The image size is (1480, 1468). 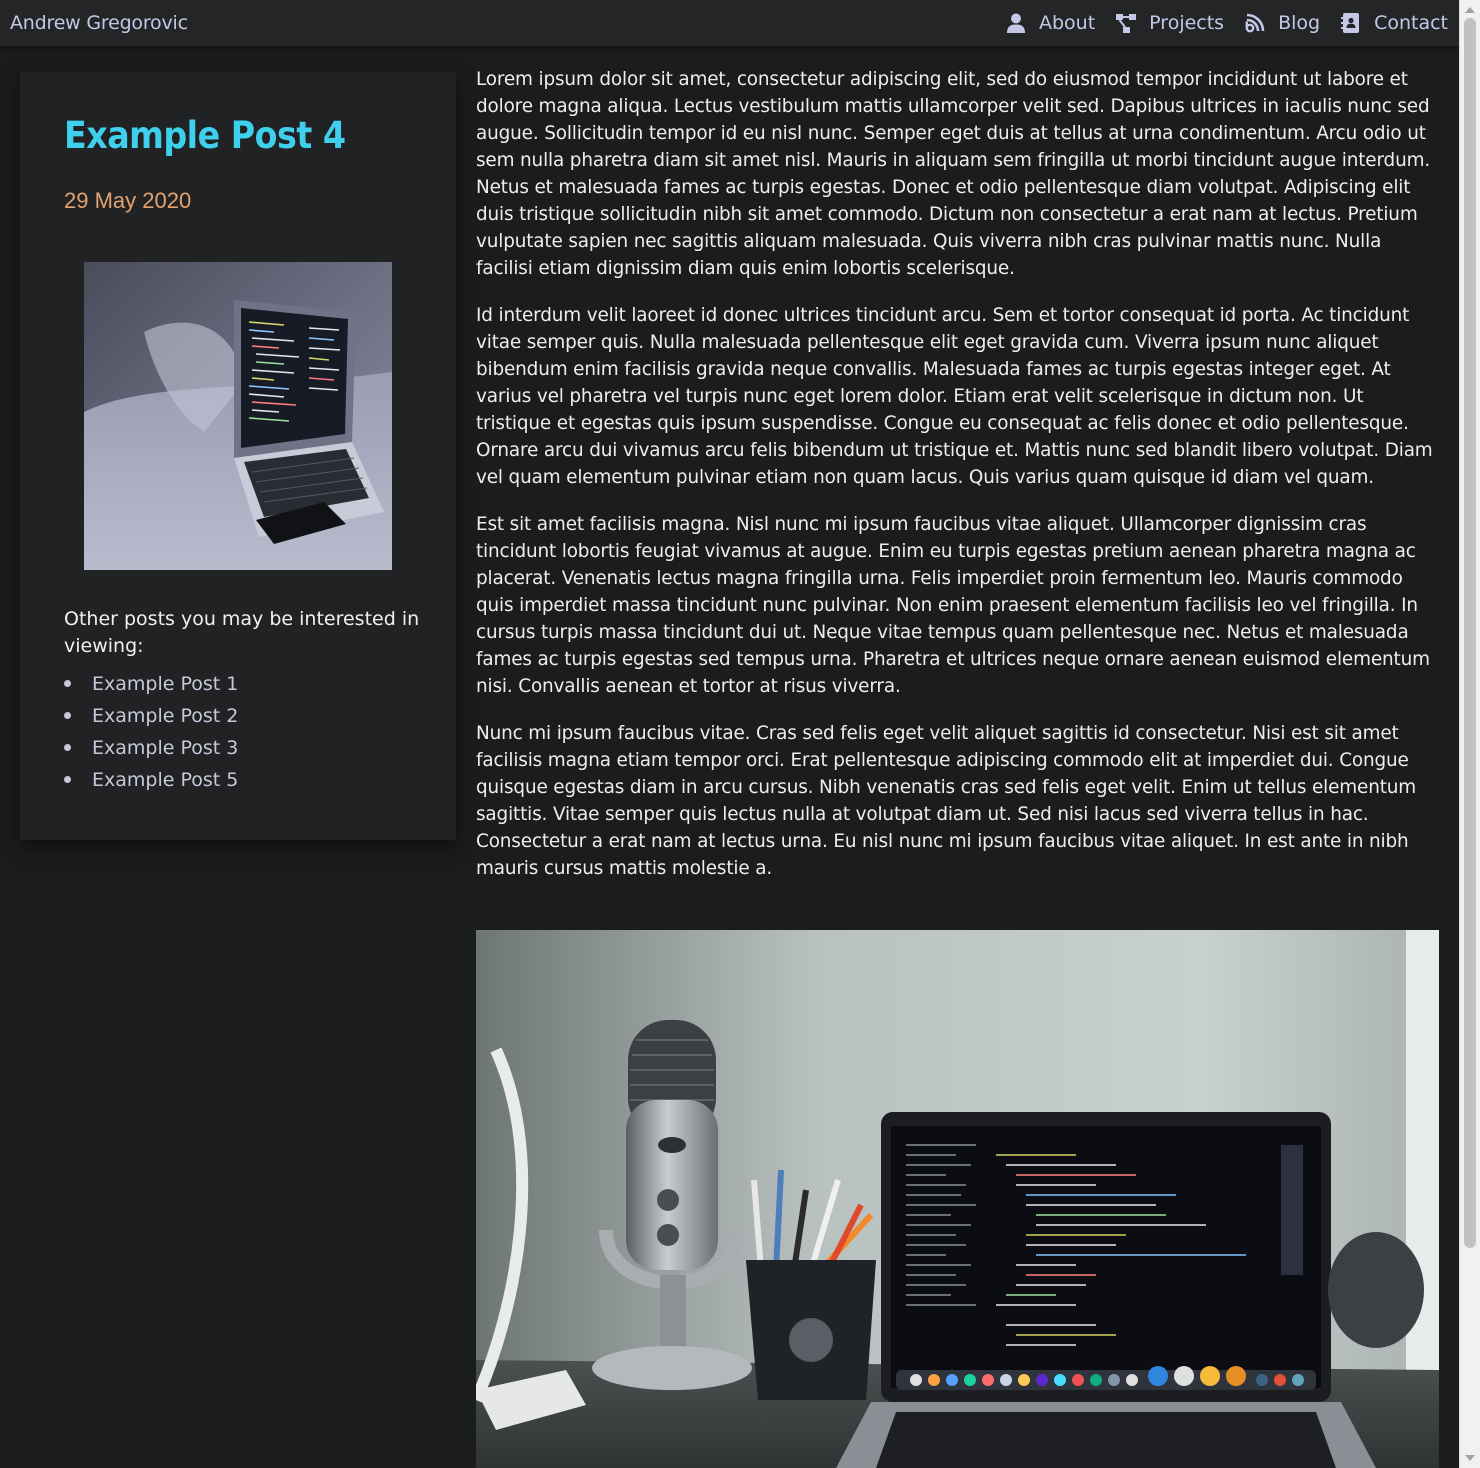 I want to click on nav-item-about: About, so click(x=1050, y=23).